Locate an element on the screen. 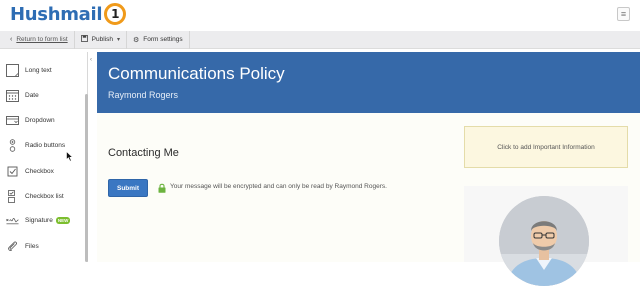 The height and width of the screenshot is (286, 640). logo-text: Hushmail is located at coordinates (56, 14).